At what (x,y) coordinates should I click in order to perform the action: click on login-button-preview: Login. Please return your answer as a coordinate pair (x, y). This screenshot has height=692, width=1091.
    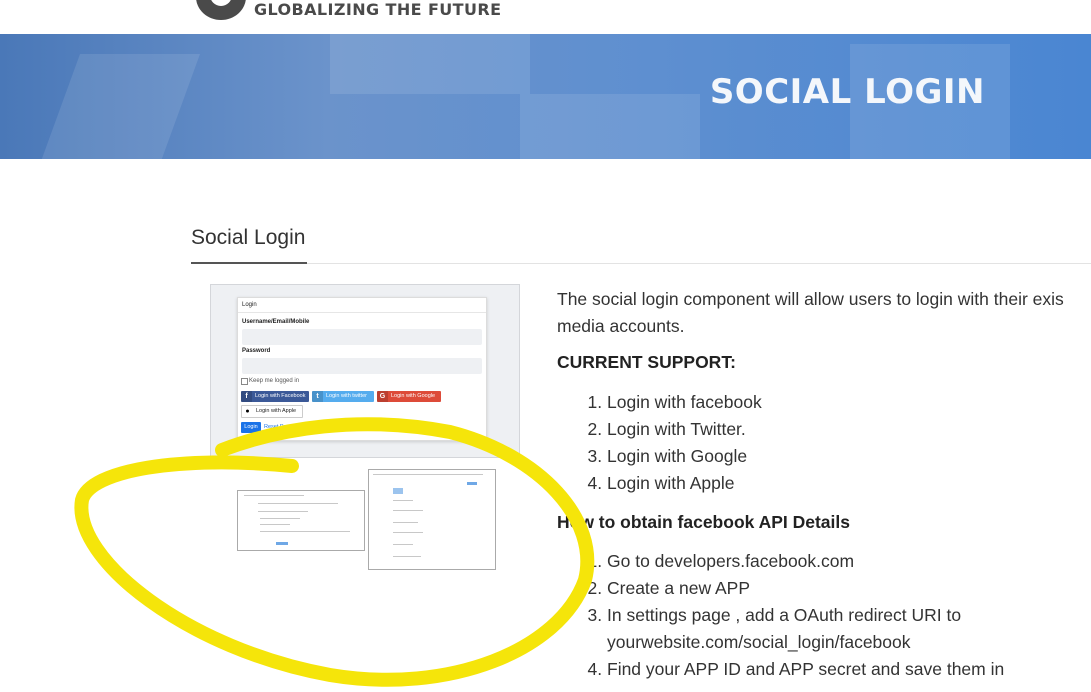
    Looking at the image, I should click on (251, 427).